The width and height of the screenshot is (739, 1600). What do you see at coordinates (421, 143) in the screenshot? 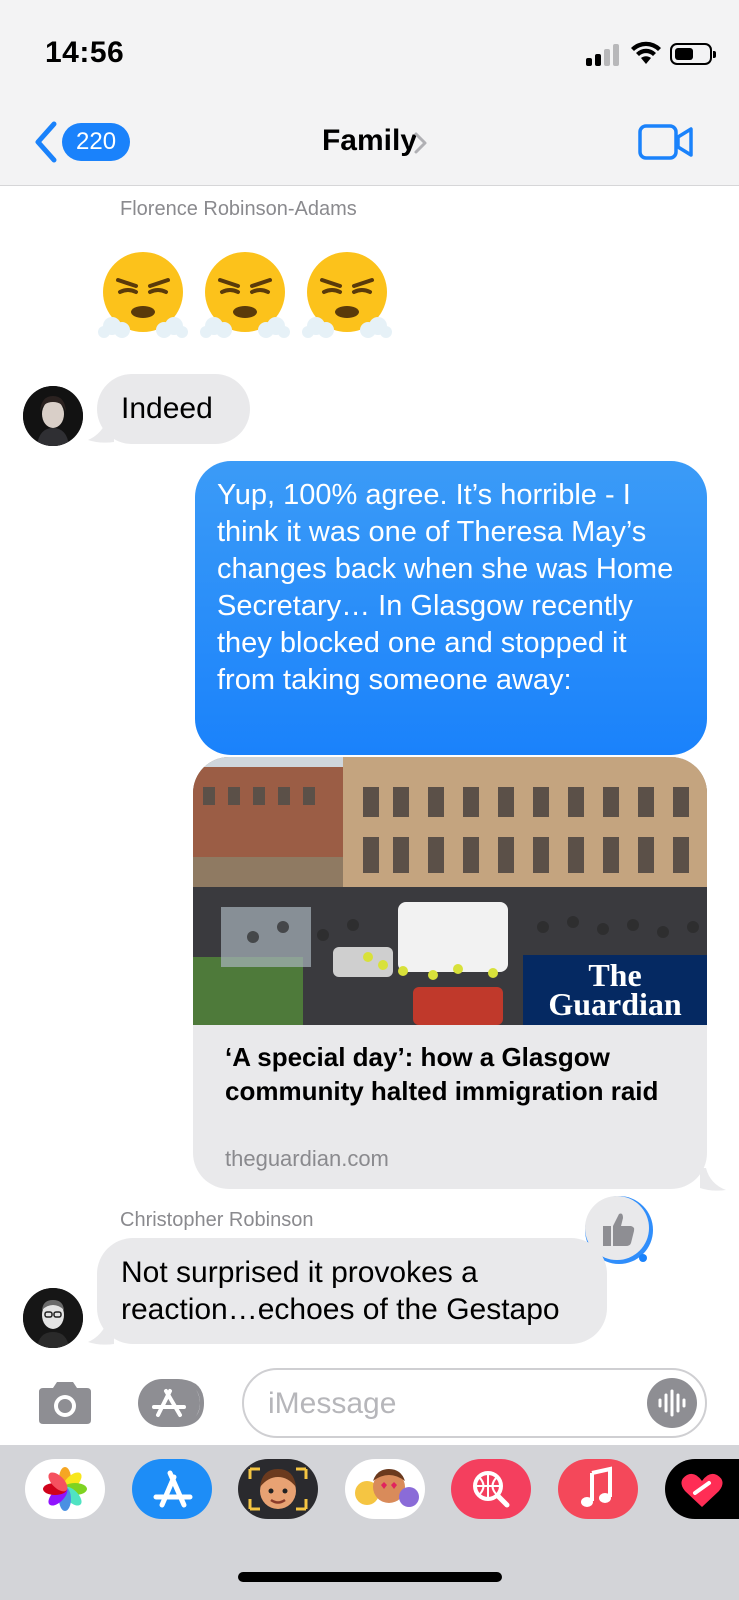
I see `chevron-right-icon` at bounding box center [421, 143].